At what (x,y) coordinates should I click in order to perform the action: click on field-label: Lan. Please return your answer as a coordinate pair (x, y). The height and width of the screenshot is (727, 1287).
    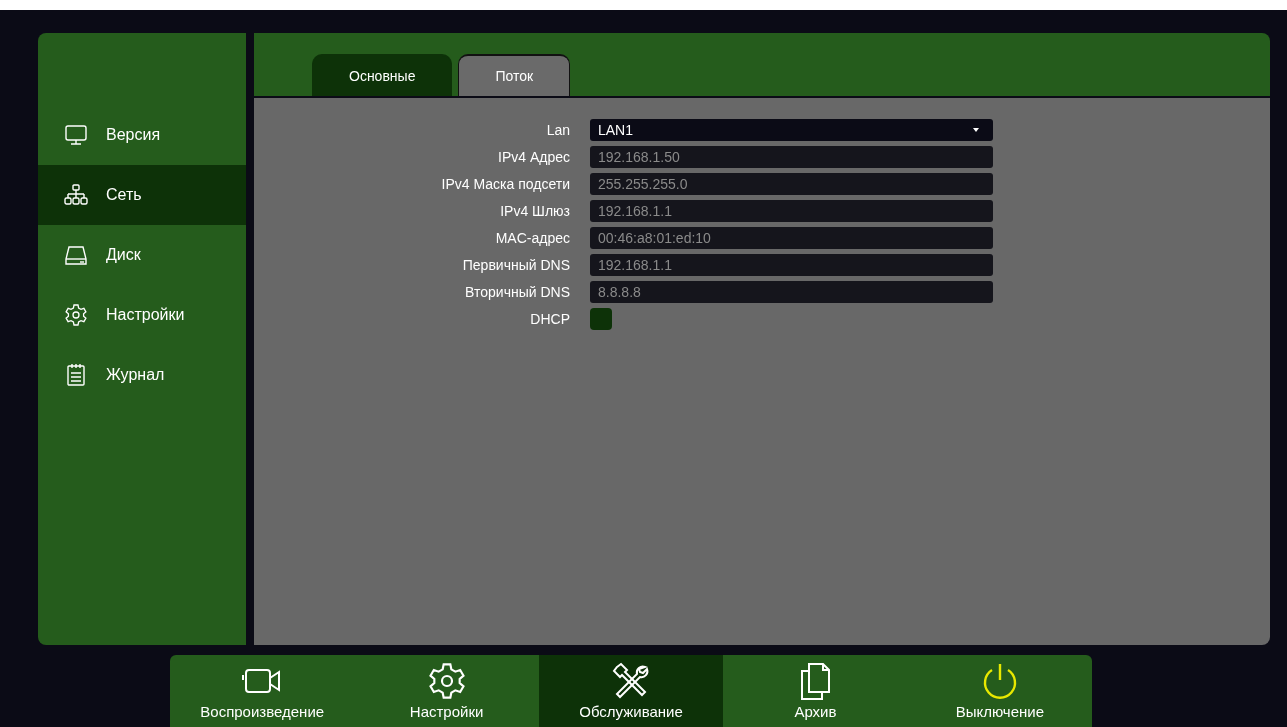
    Looking at the image, I should click on (558, 130).